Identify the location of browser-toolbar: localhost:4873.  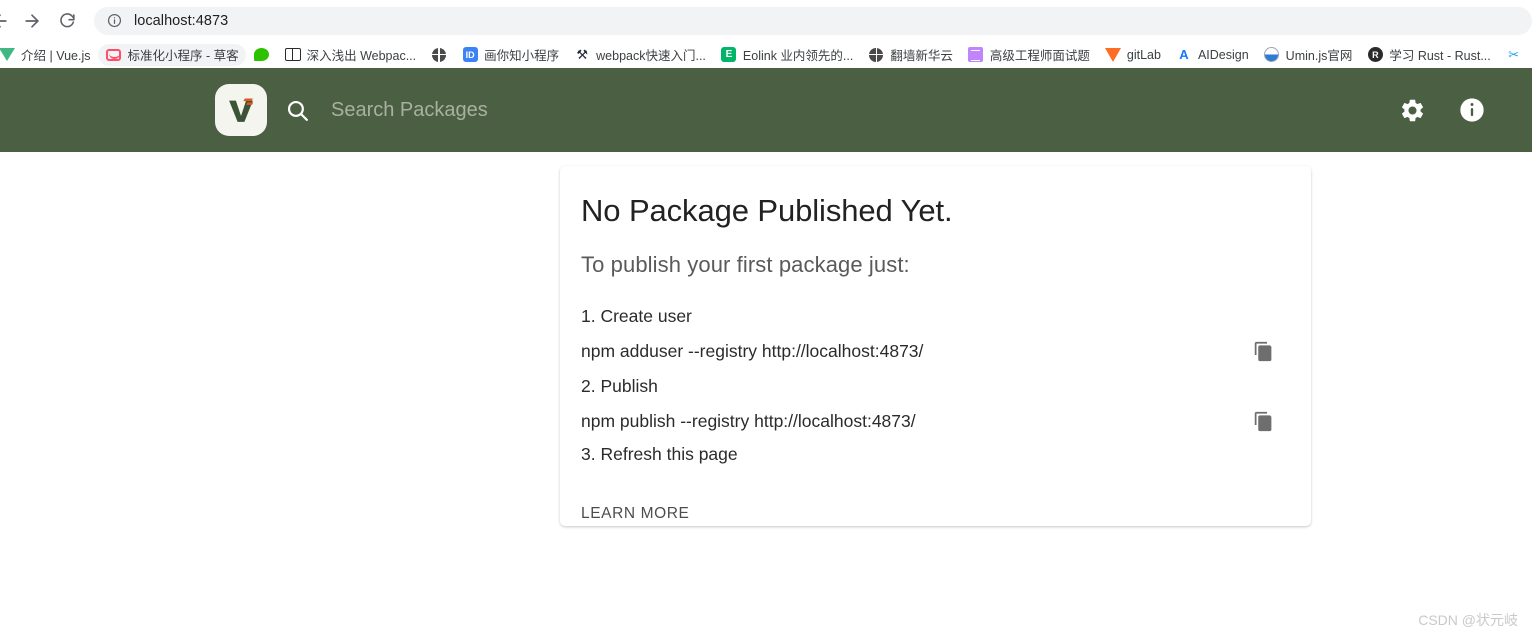
(766, 20).